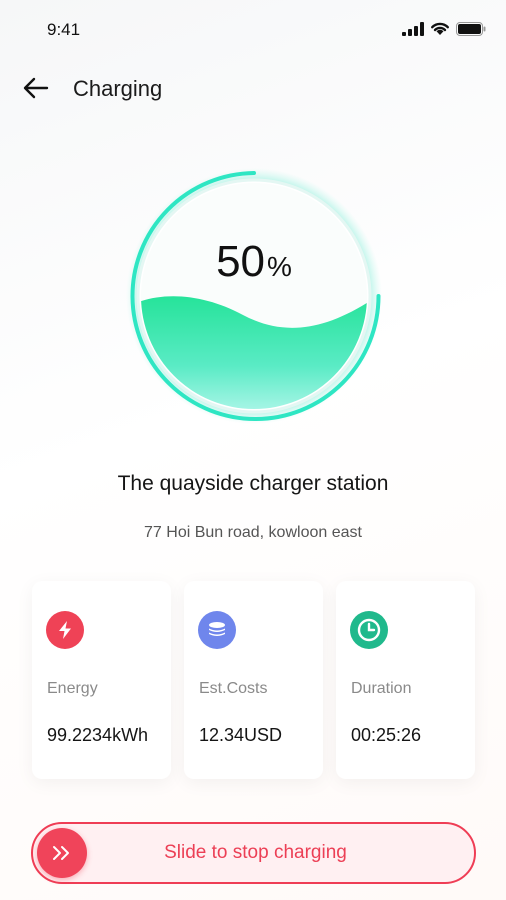  What do you see at coordinates (279, 266) in the screenshot?
I see `charge-percent-symbol: %` at bounding box center [279, 266].